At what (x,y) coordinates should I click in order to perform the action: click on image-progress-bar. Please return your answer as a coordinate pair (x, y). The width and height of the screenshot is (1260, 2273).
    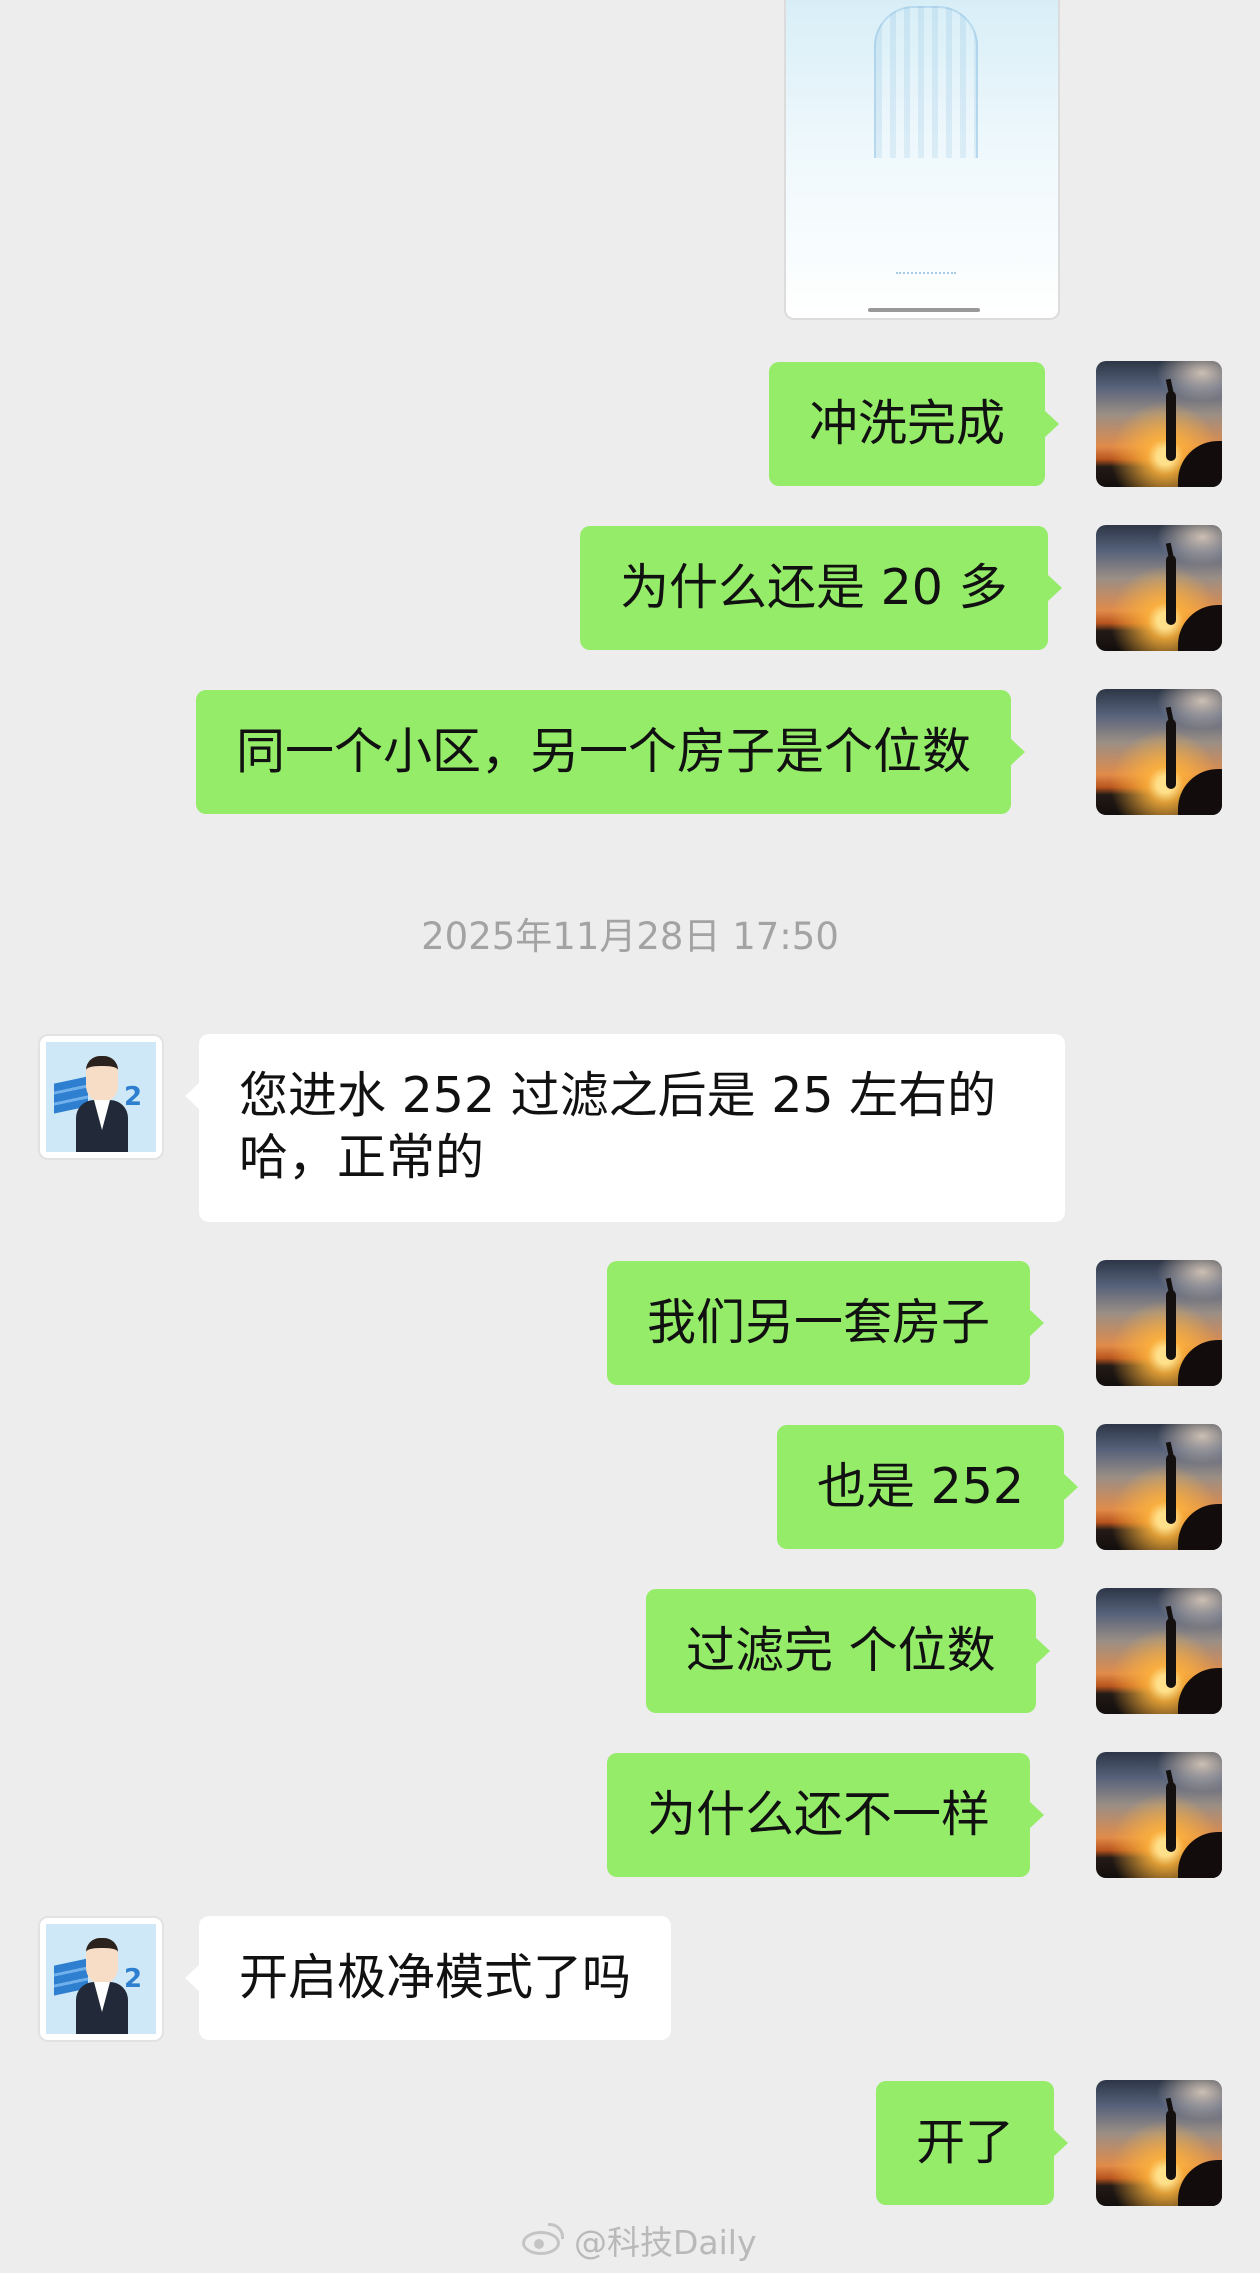
    Looking at the image, I should click on (924, 310).